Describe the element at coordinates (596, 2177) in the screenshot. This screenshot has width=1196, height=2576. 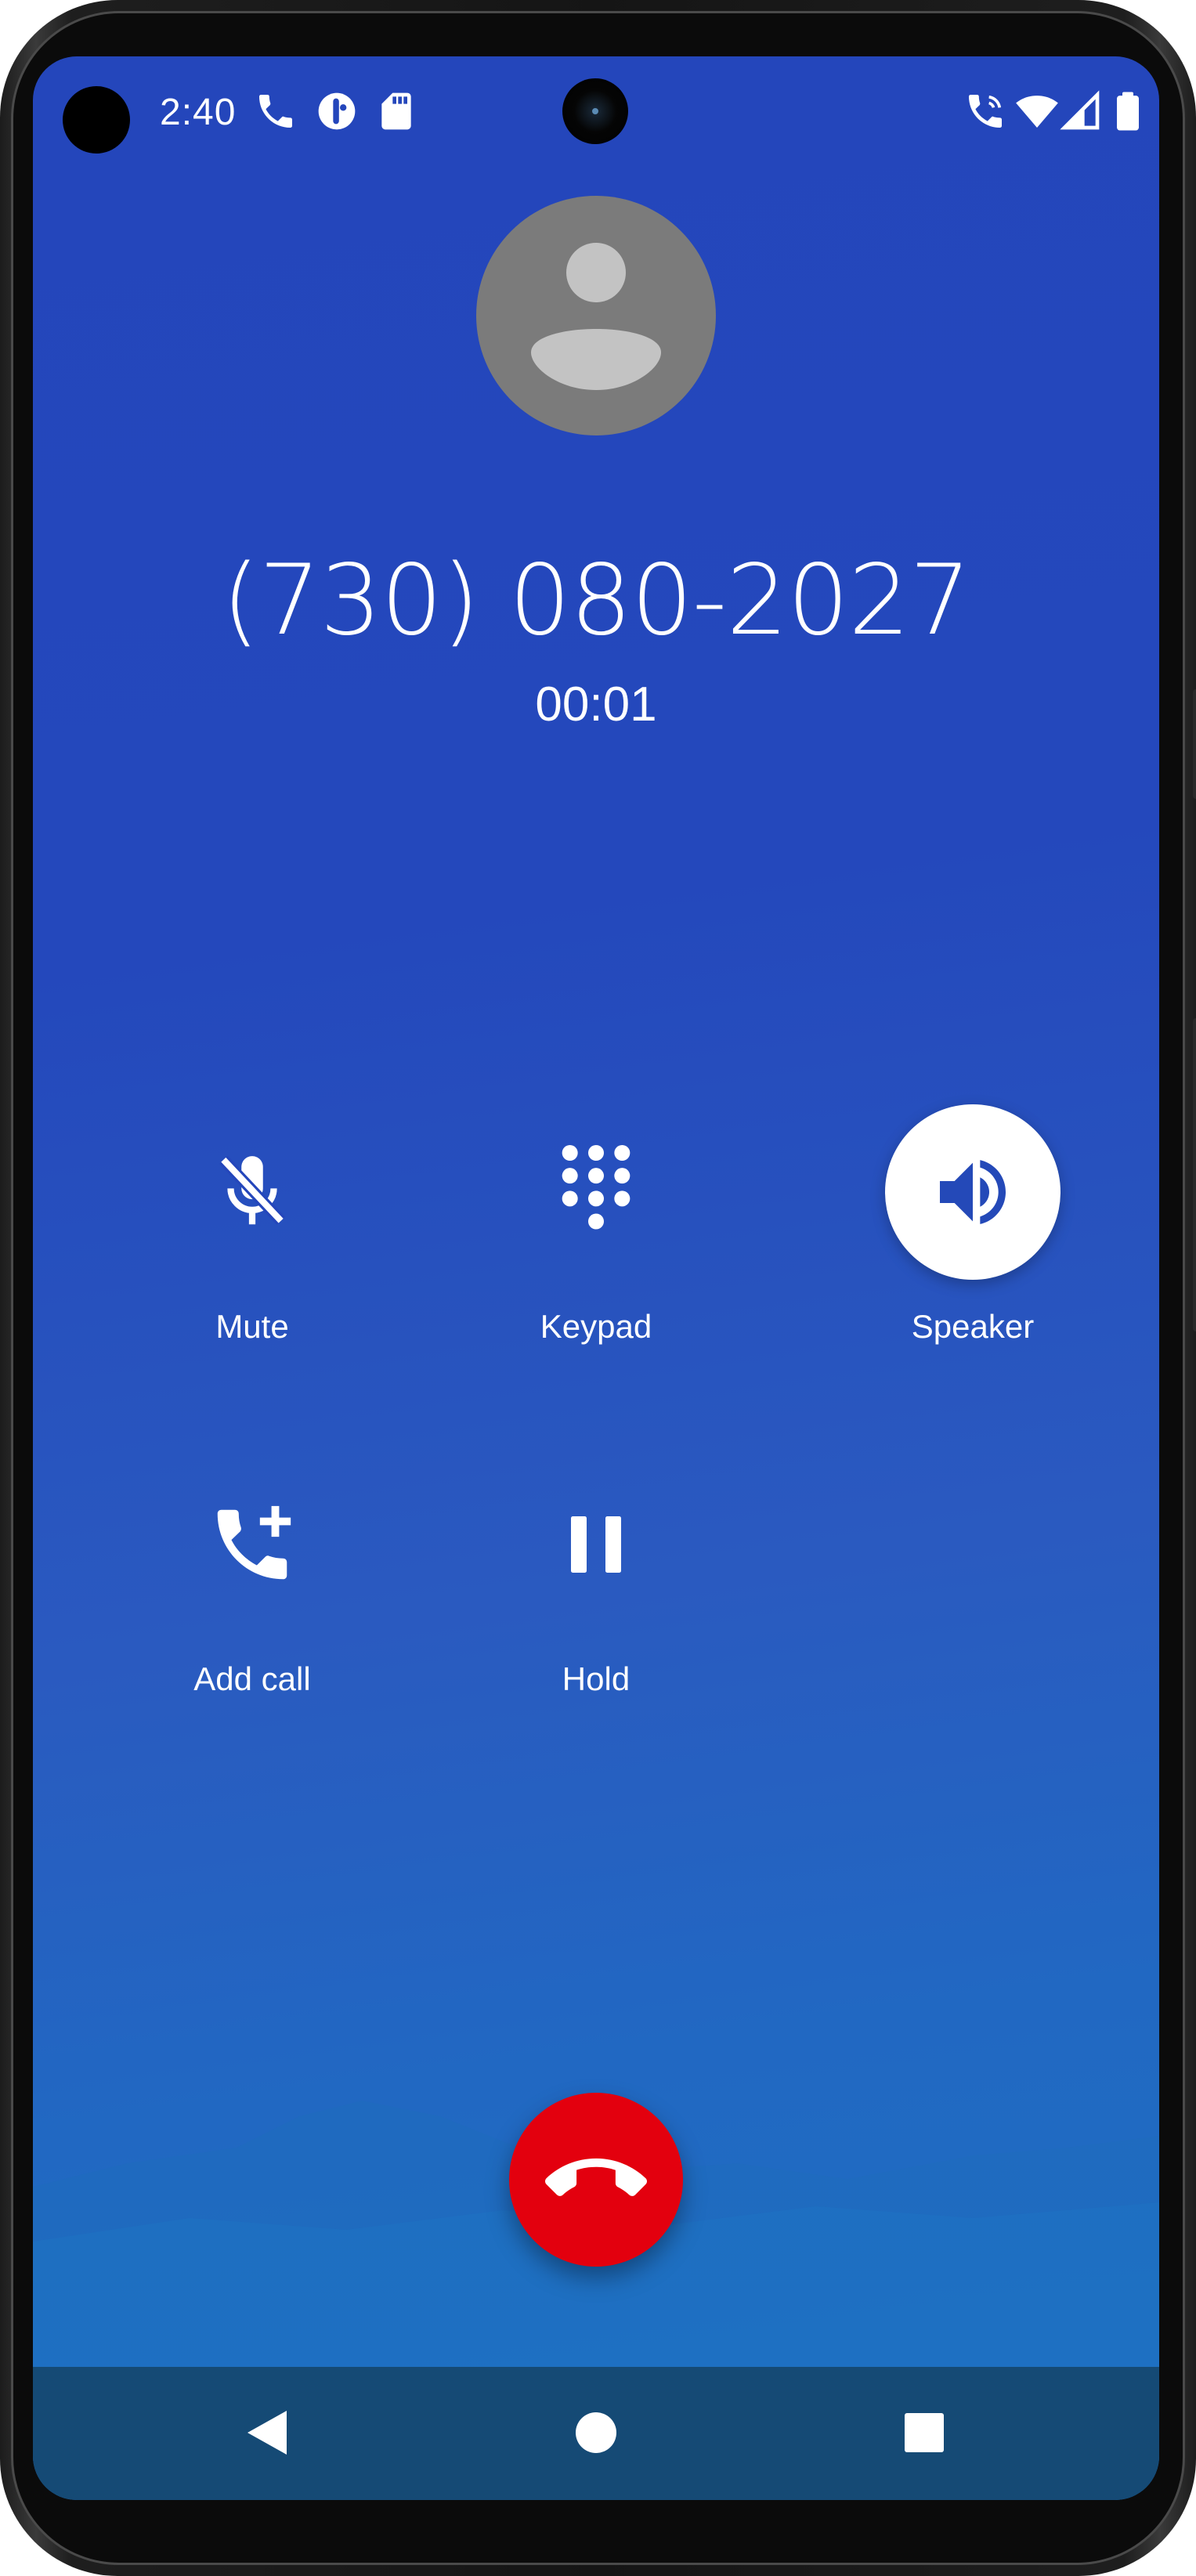
I see `call-end-icon` at that location.